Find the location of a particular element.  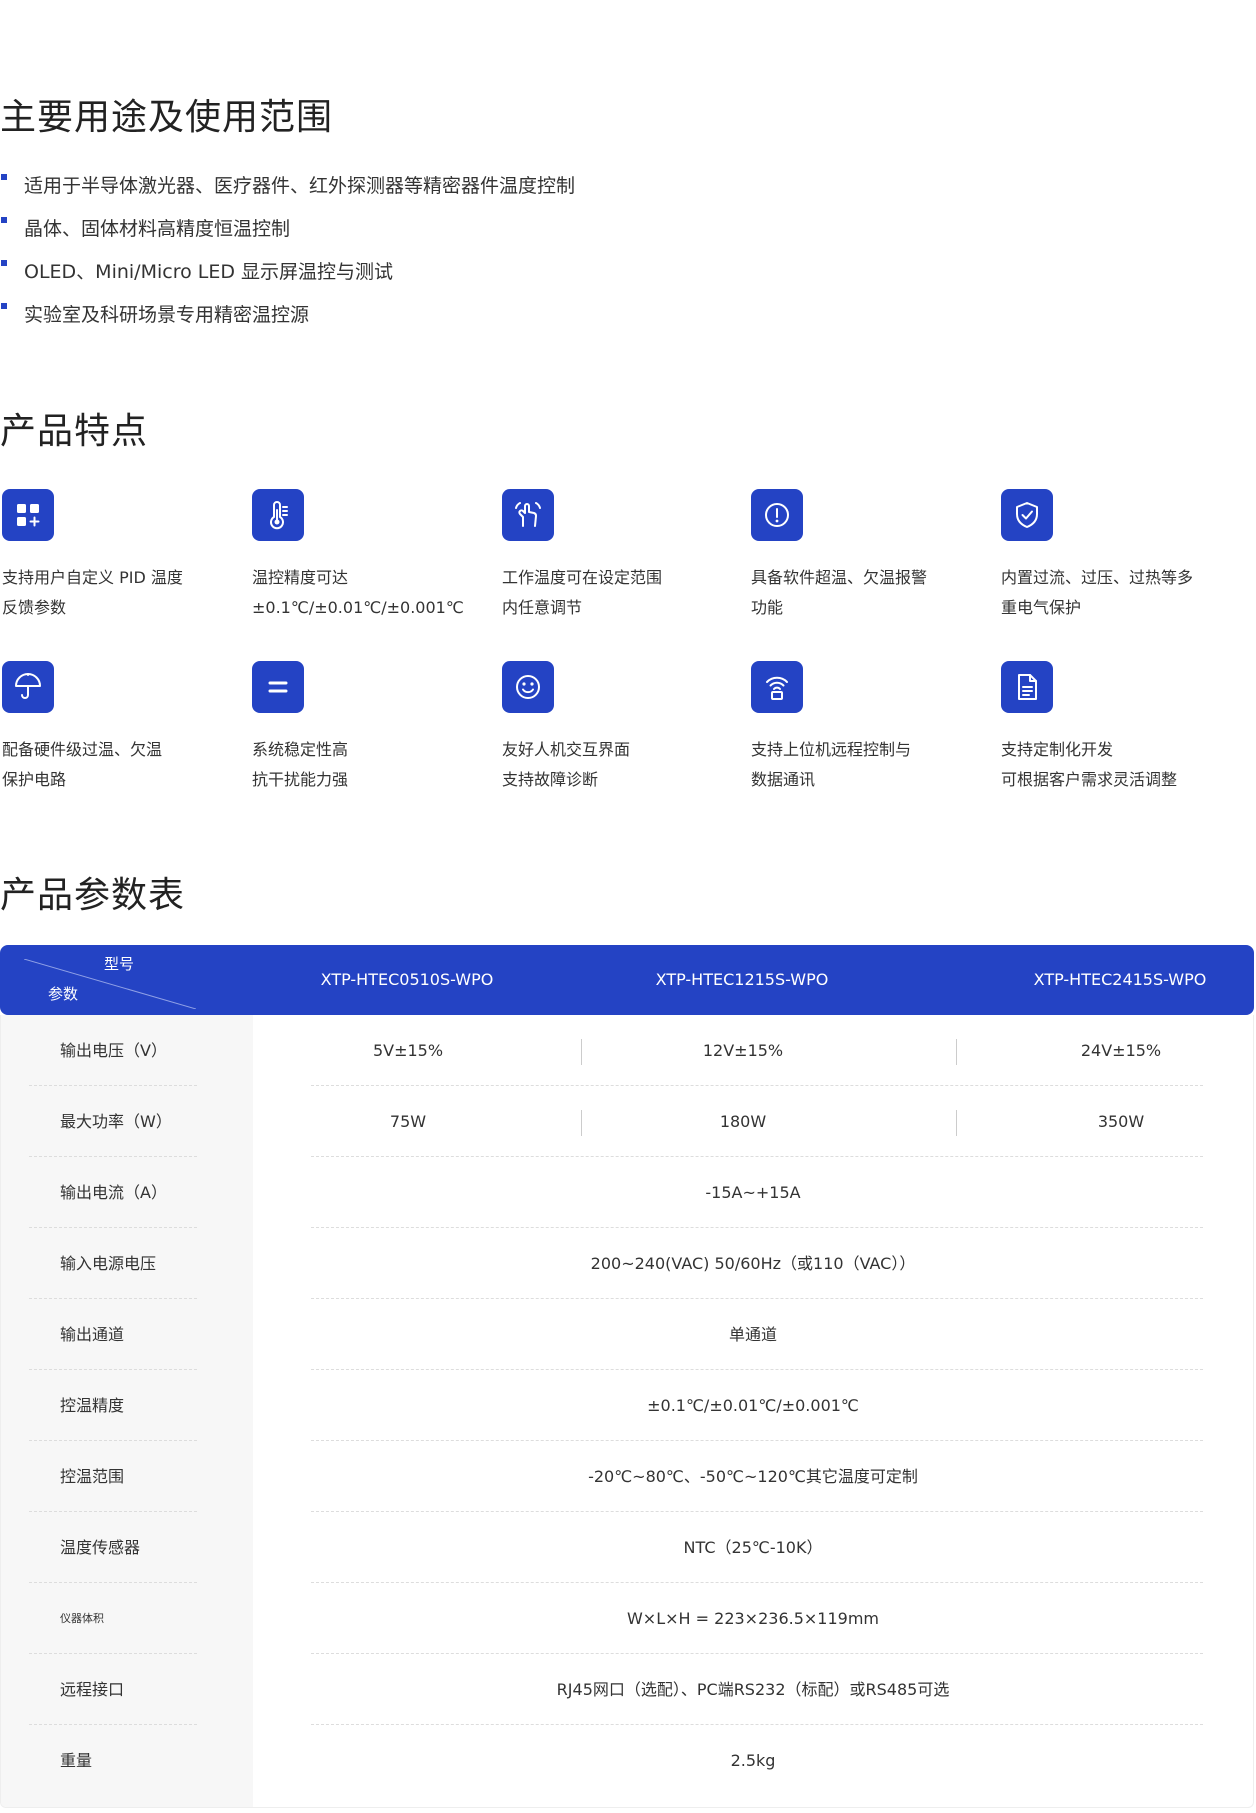

usage-item-text: 晶体、固体材料高精度恒温控制 is located at coordinates (157, 229).